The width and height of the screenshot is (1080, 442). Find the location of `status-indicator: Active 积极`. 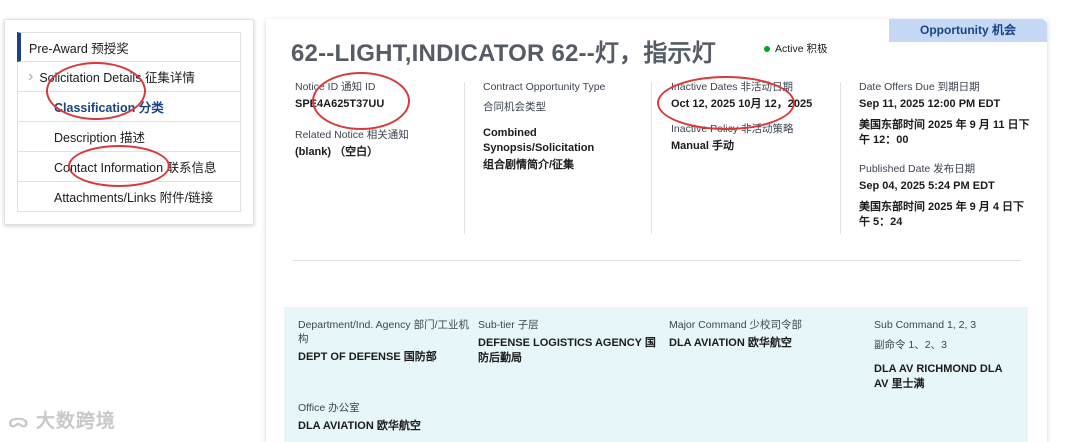

status-indicator: Active 积极 is located at coordinates (796, 48).